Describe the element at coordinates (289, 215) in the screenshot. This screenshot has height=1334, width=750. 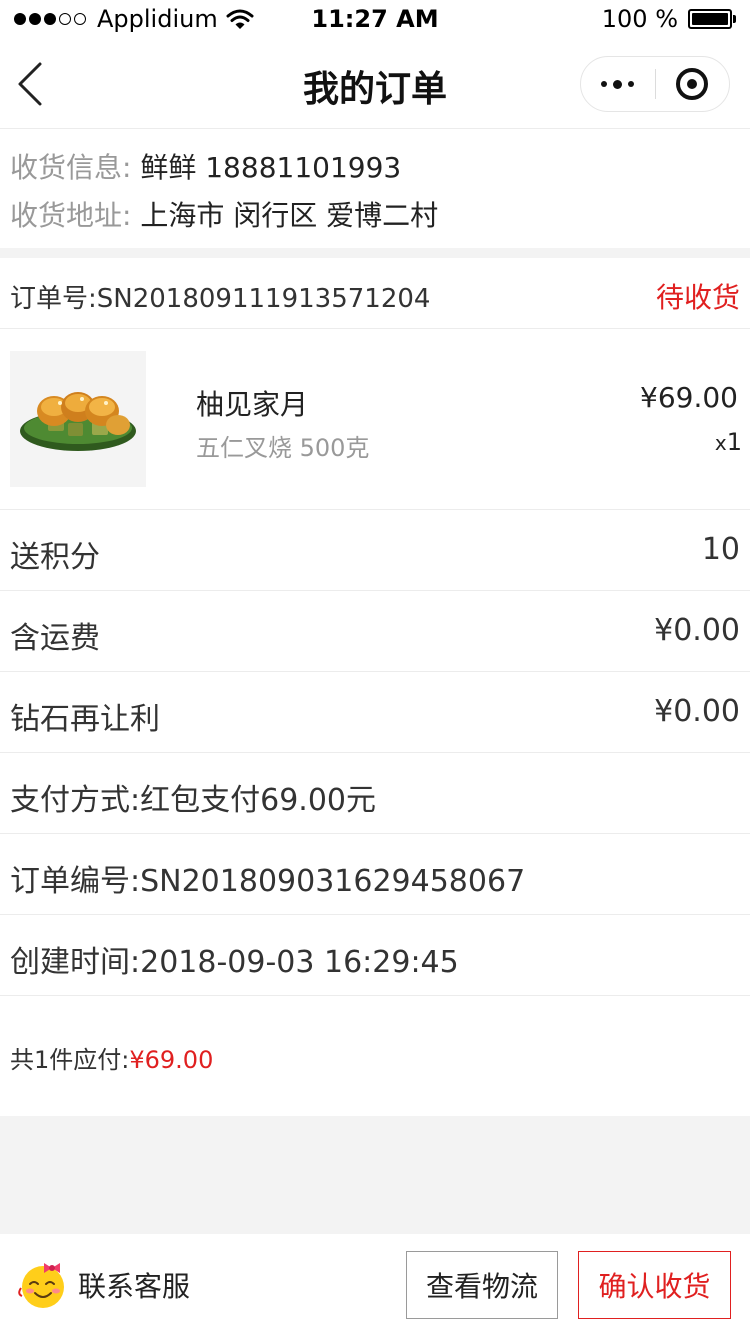
I see `shipping-address-value: 上海市 闵行区 爱博二村` at that location.